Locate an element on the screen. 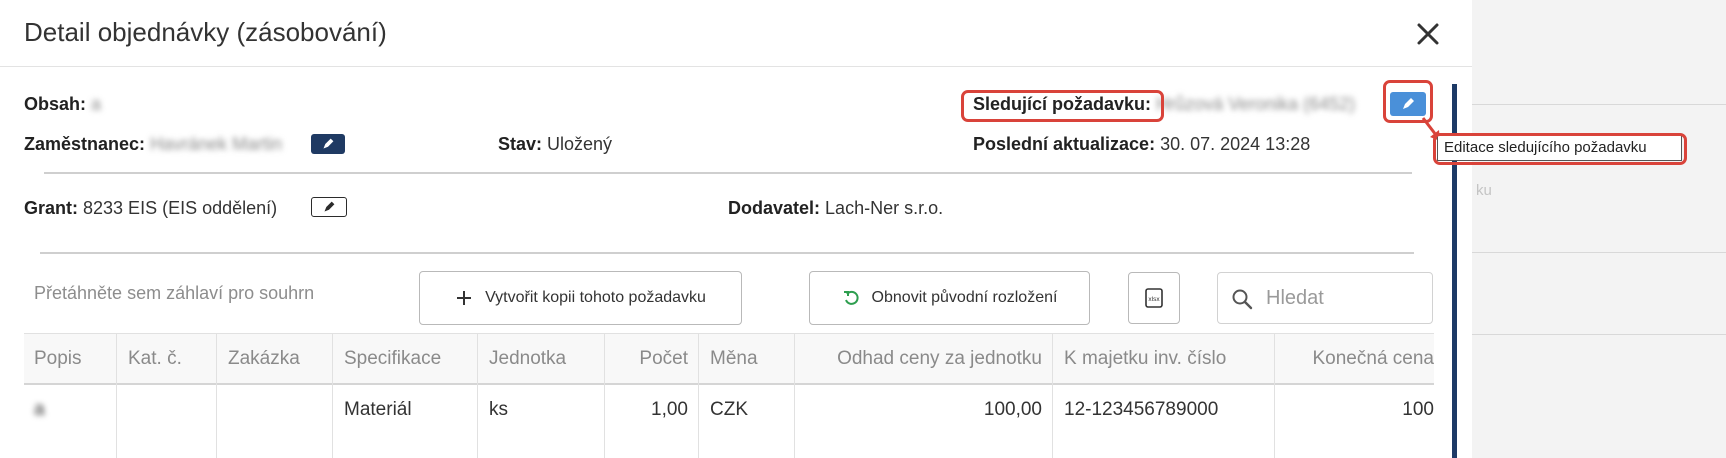 The height and width of the screenshot is (458, 1726). copy-request-button: Vytvořit kopii tohoto požadavku is located at coordinates (580, 298).